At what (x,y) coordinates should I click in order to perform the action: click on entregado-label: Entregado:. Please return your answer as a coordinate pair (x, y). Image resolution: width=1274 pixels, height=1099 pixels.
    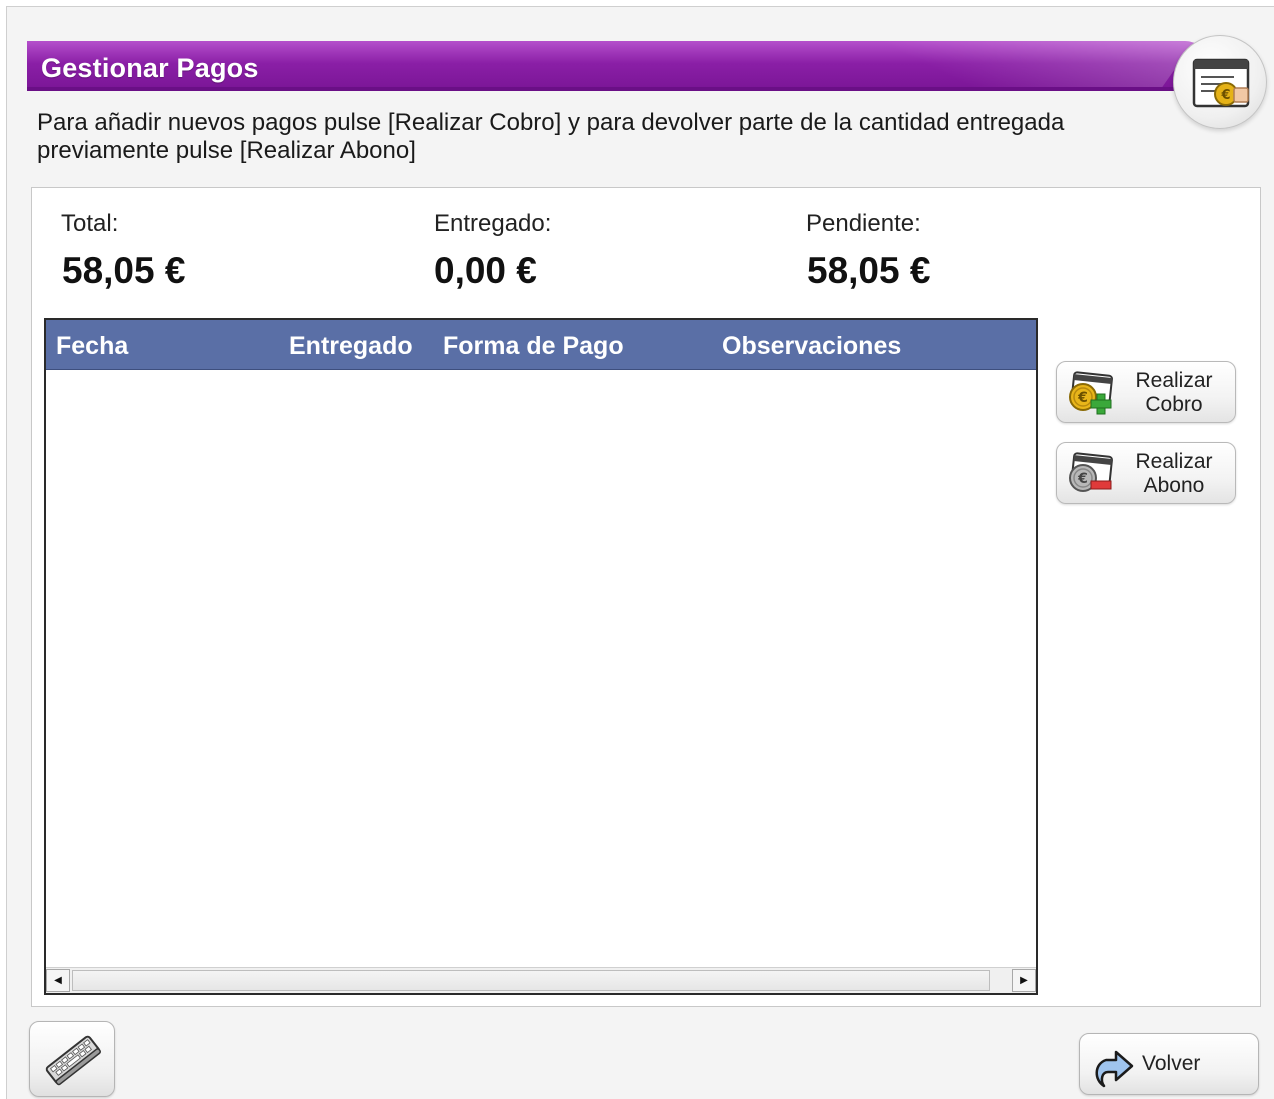
    Looking at the image, I should click on (493, 223).